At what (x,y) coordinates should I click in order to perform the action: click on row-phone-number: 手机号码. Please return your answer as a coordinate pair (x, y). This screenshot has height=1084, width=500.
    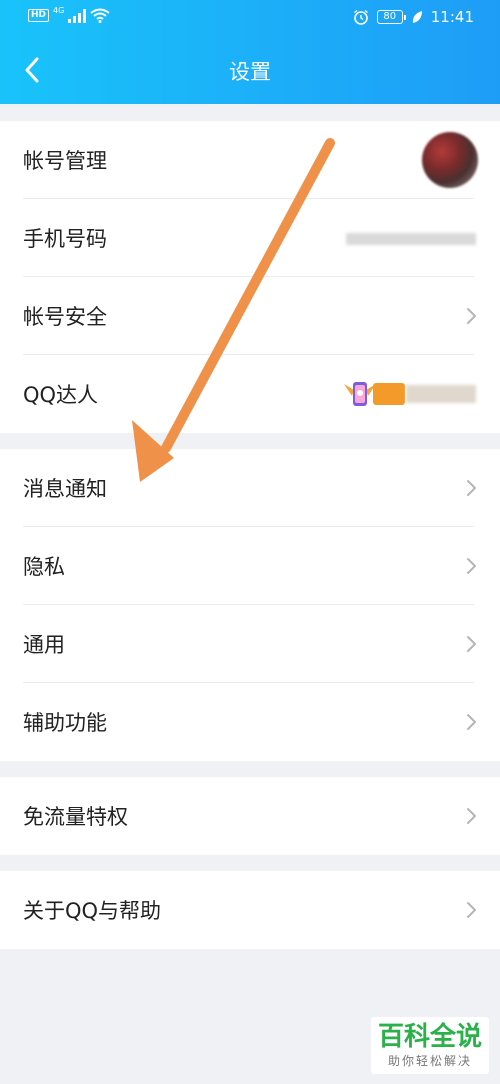
    Looking at the image, I should click on (250, 238).